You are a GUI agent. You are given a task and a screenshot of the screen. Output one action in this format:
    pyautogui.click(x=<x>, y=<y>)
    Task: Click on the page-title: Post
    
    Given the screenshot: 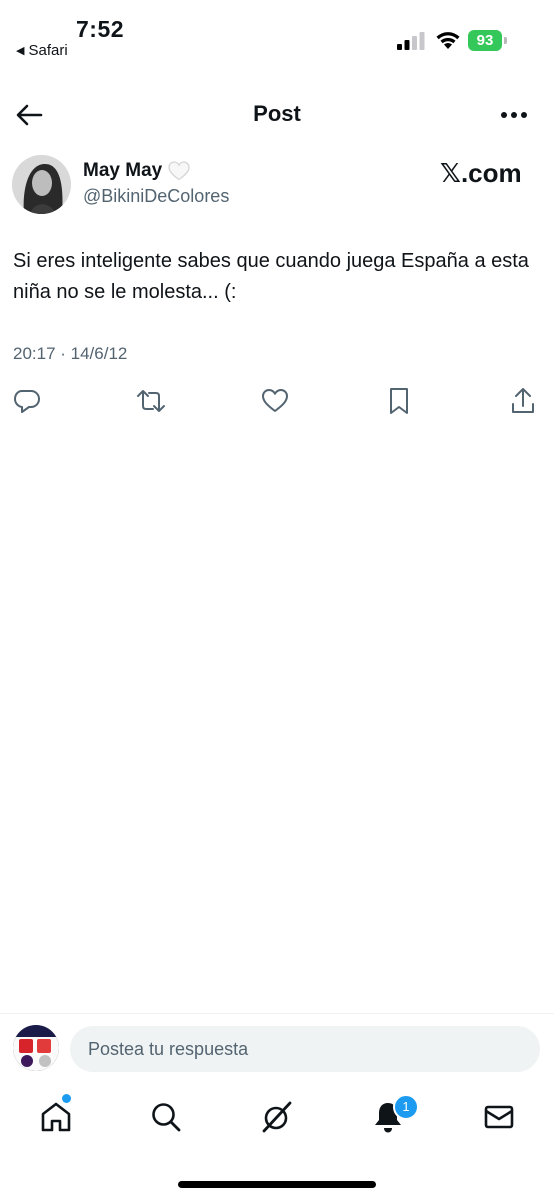 What is the action you would take?
    pyautogui.click(x=277, y=113)
    